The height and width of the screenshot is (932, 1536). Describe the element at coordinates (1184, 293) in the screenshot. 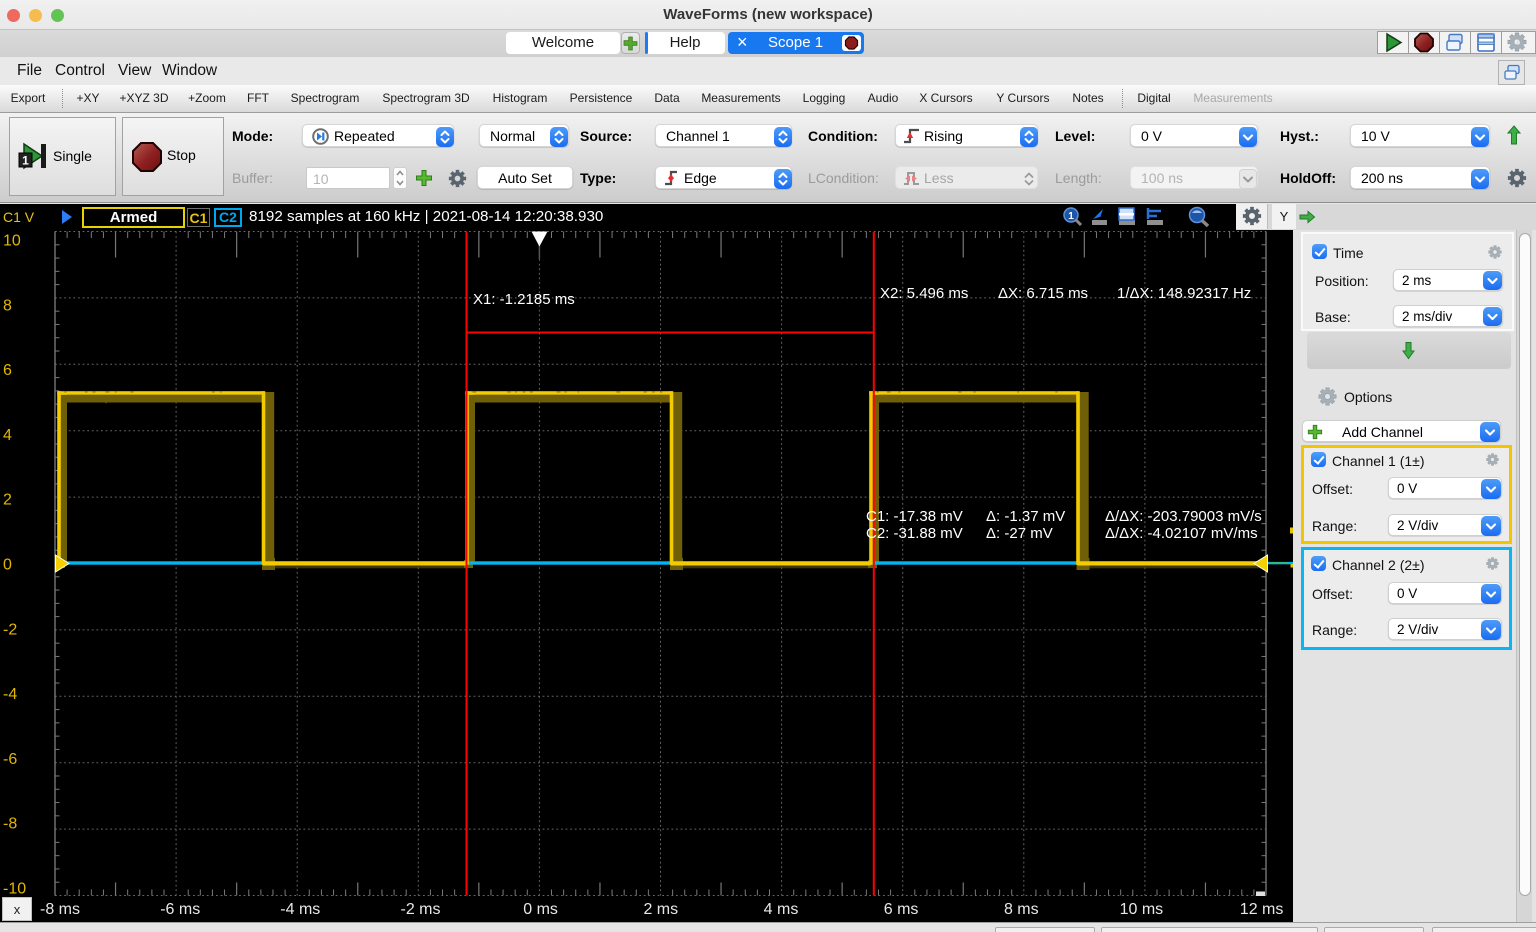

I see `svg-text: 1/ΔX: 148.92317 Hz` at that location.